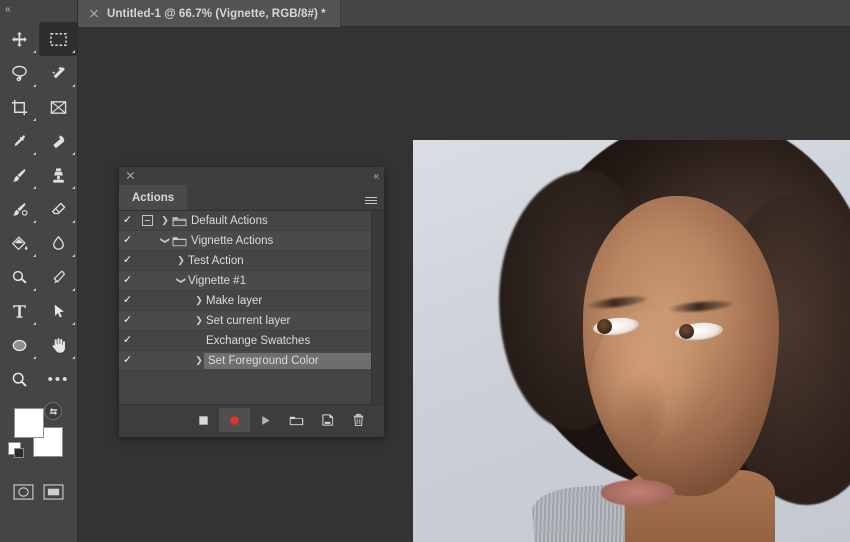 This screenshot has width=850, height=542. What do you see at coordinates (29, 423) in the screenshot?
I see `foreground-color-swatch` at bounding box center [29, 423].